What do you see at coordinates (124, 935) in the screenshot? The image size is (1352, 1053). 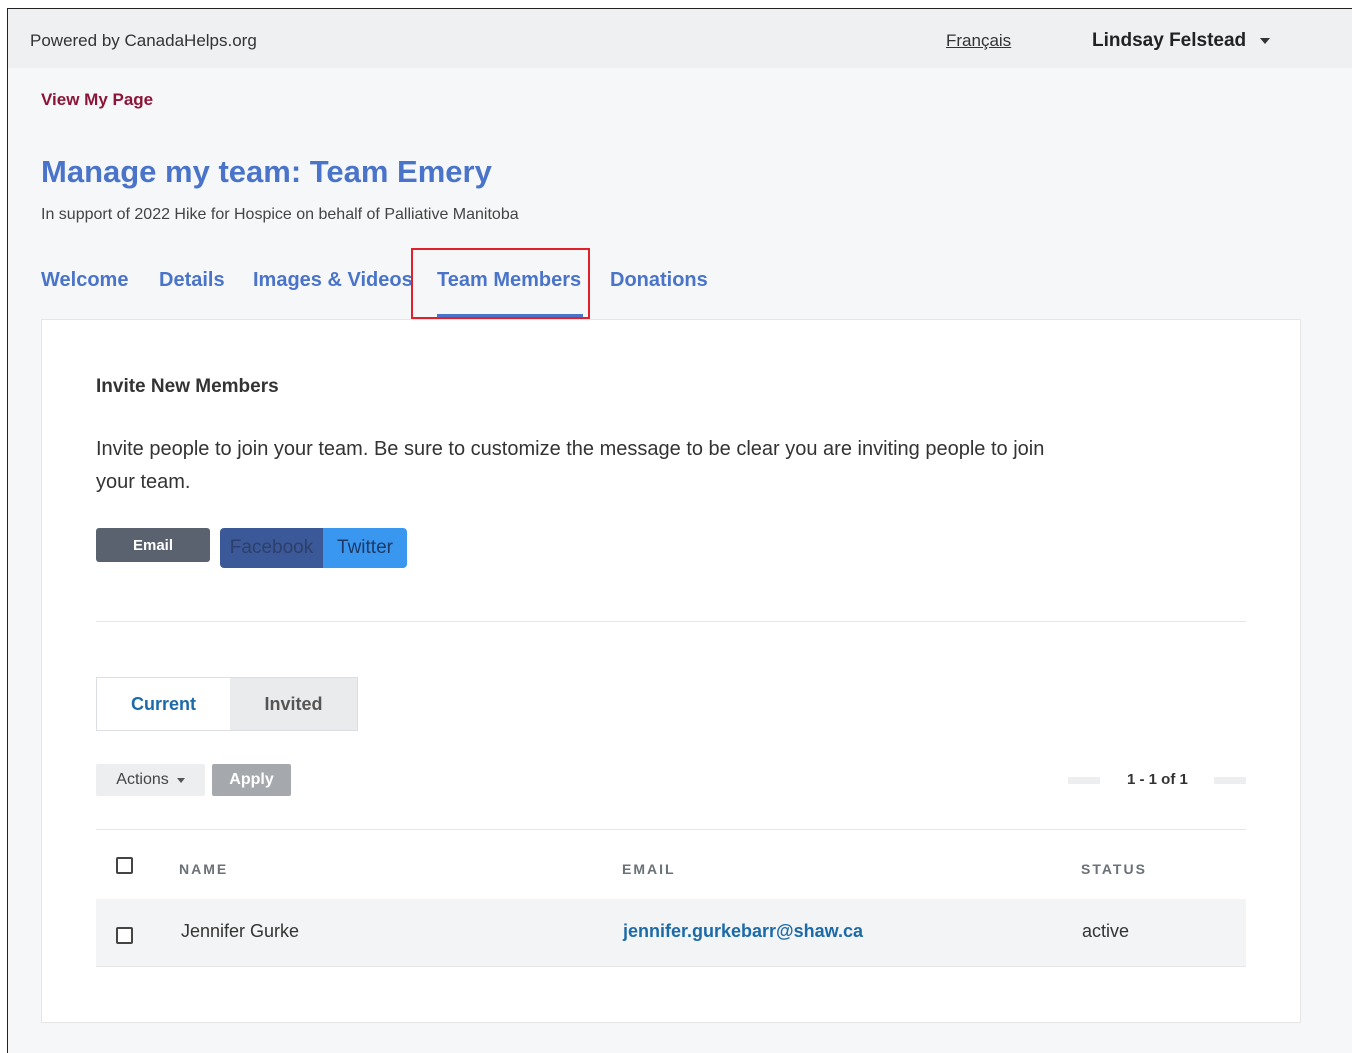 I see `row-checkbox` at bounding box center [124, 935].